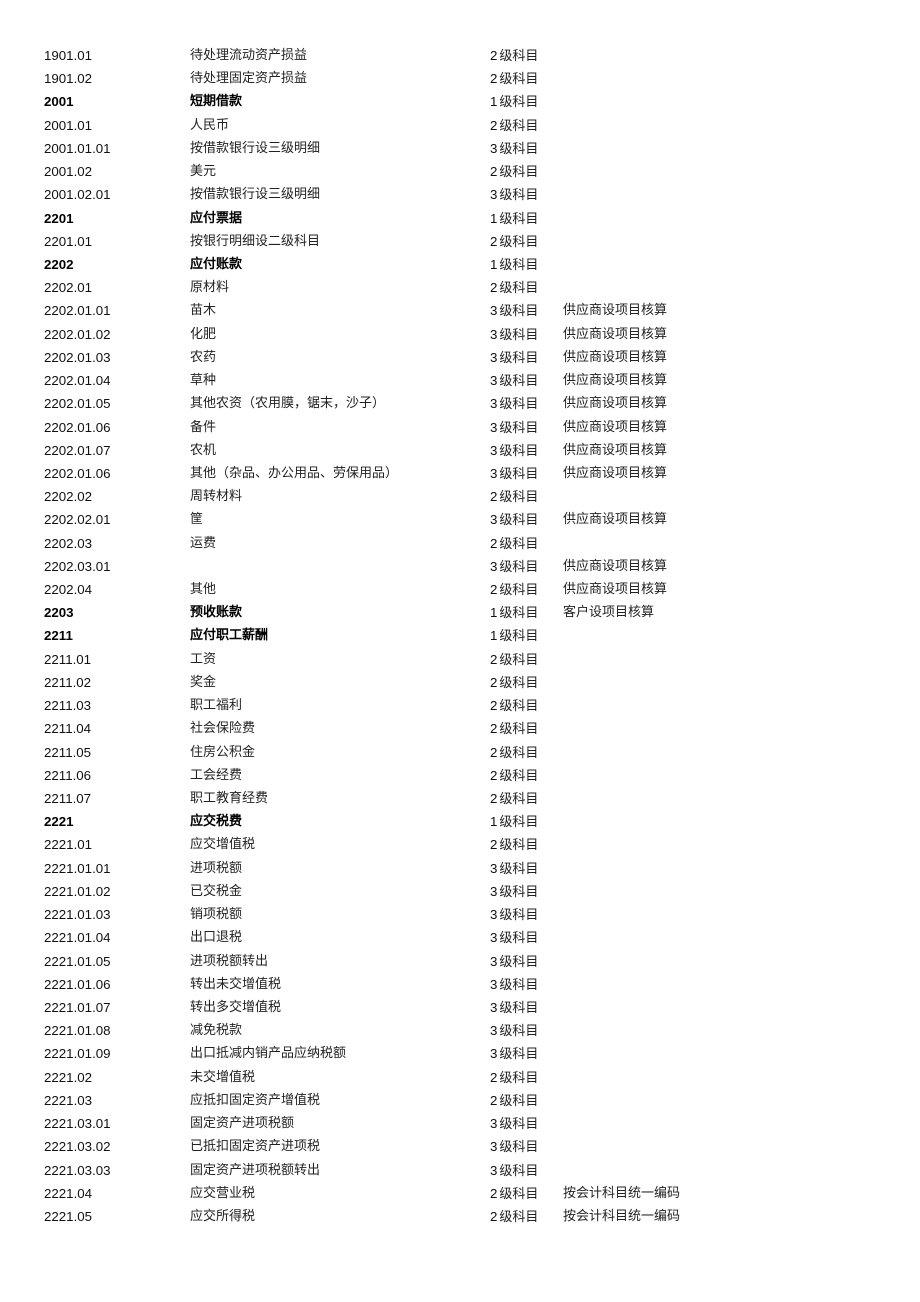 This screenshot has height=1302, width=920. What do you see at coordinates (460, 543) in the screenshot?
I see `account-row: 2202.03 运费 2 级科目` at bounding box center [460, 543].